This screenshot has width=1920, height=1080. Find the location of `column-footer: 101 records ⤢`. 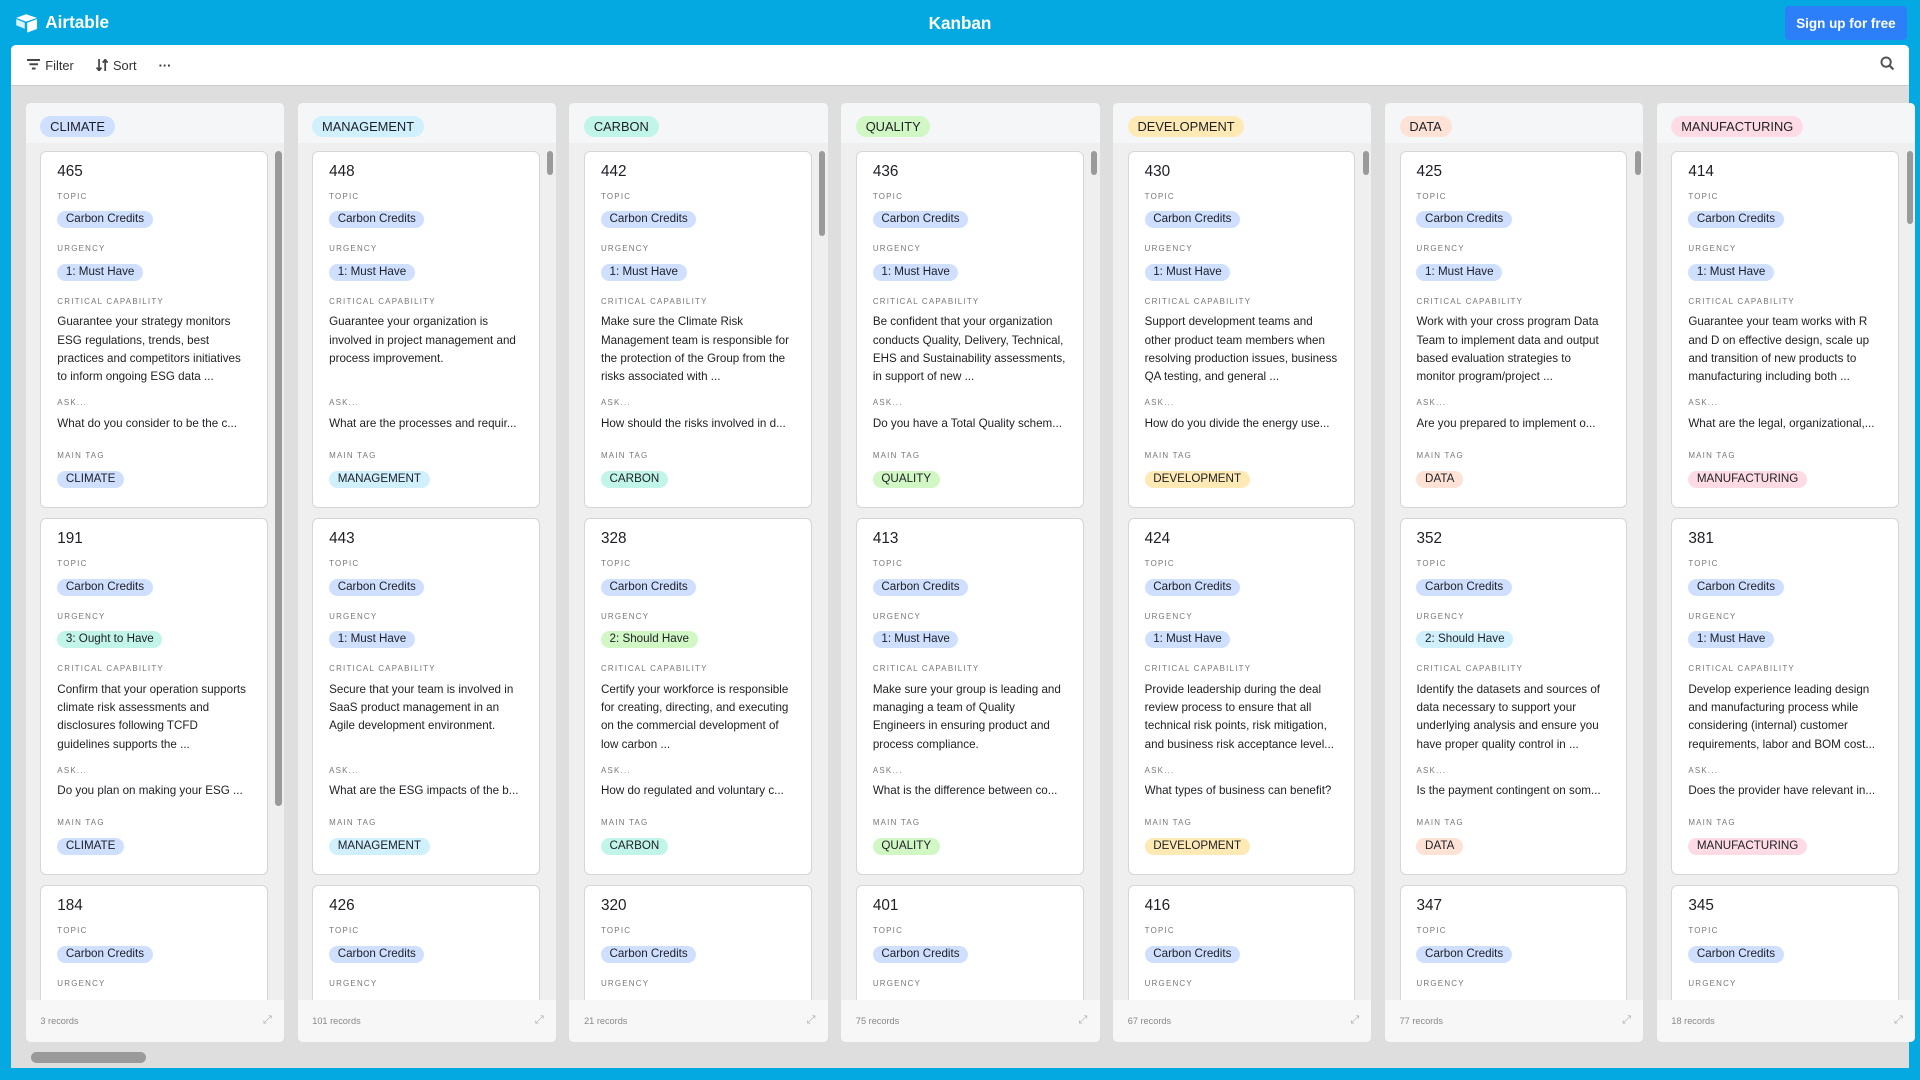

column-footer: 101 records ⤢ is located at coordinates (426, 1021).